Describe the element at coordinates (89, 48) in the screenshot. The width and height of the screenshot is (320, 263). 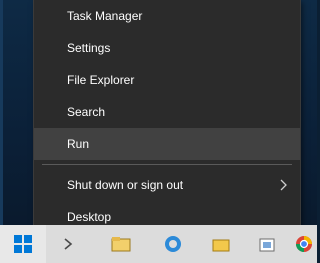
I see `menu-item-label: Settings` at that location.